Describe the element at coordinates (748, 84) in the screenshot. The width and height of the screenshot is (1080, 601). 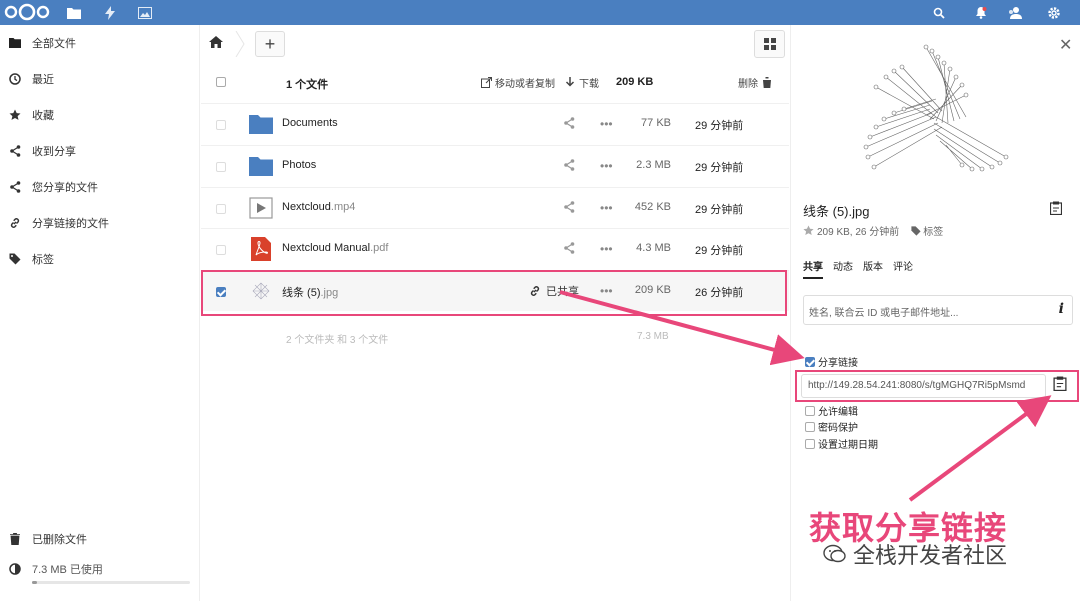
I see `delete-label: 删除` at that location.